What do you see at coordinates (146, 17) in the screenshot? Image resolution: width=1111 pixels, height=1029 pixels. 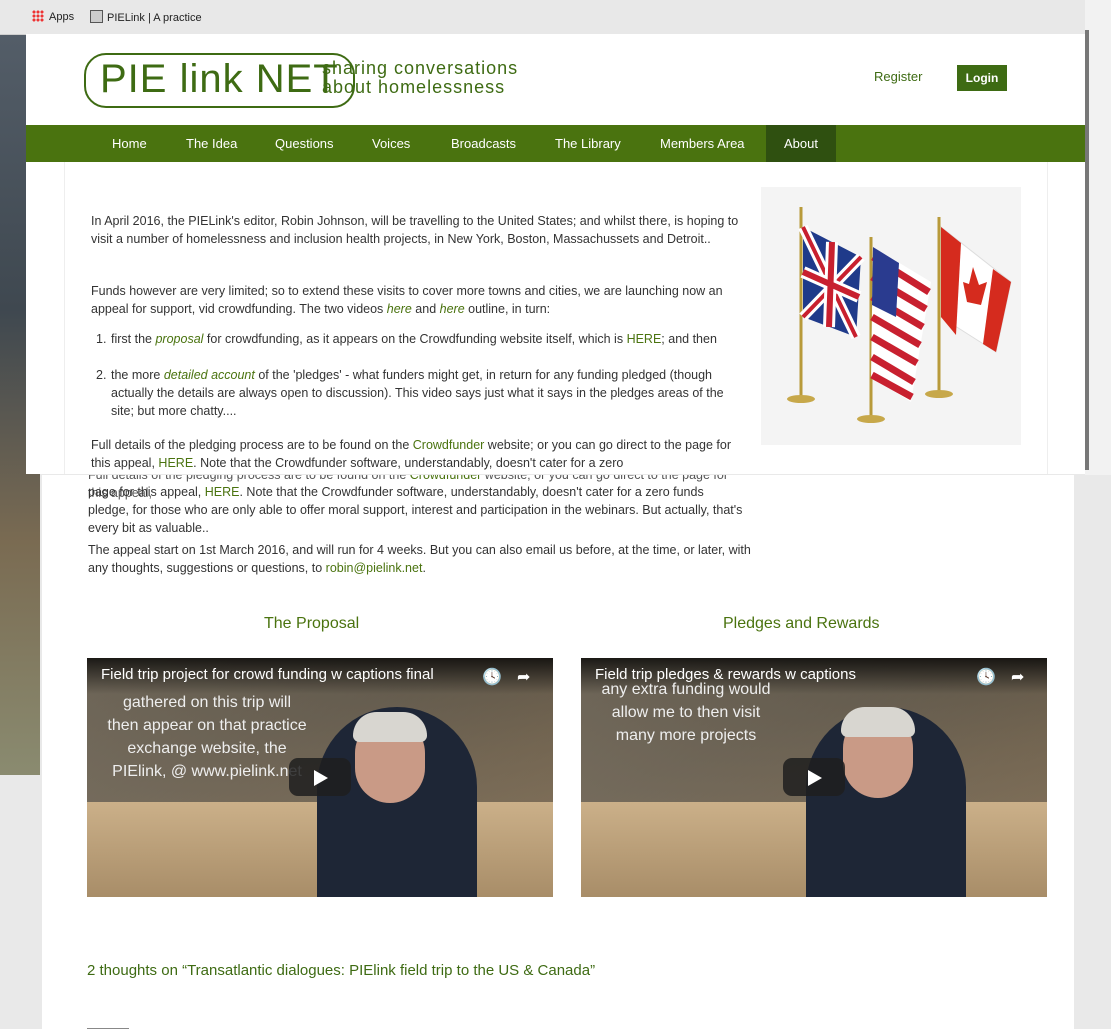 I see `pielink-bookmark: PIELink | A practice` at bounding box center [146, 17].